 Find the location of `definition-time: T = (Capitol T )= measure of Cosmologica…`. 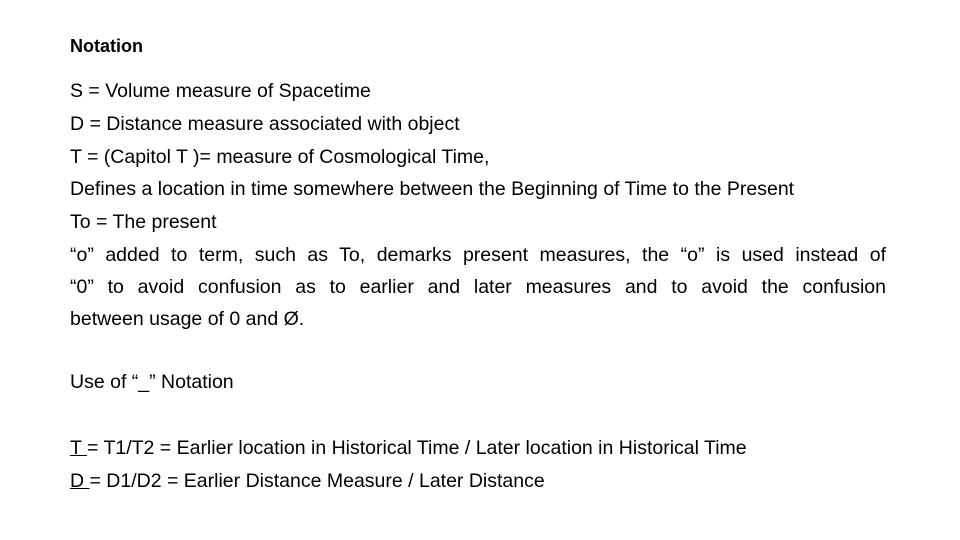

definition-time: T = (Capitol T )= measure of Cosmologica… is located at coordinates (280, 157).